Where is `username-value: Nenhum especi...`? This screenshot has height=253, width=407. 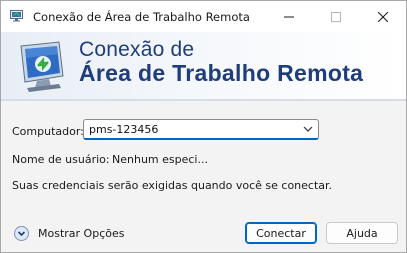 username-value: Nenhum especi... is located at coordinates (160, 159).